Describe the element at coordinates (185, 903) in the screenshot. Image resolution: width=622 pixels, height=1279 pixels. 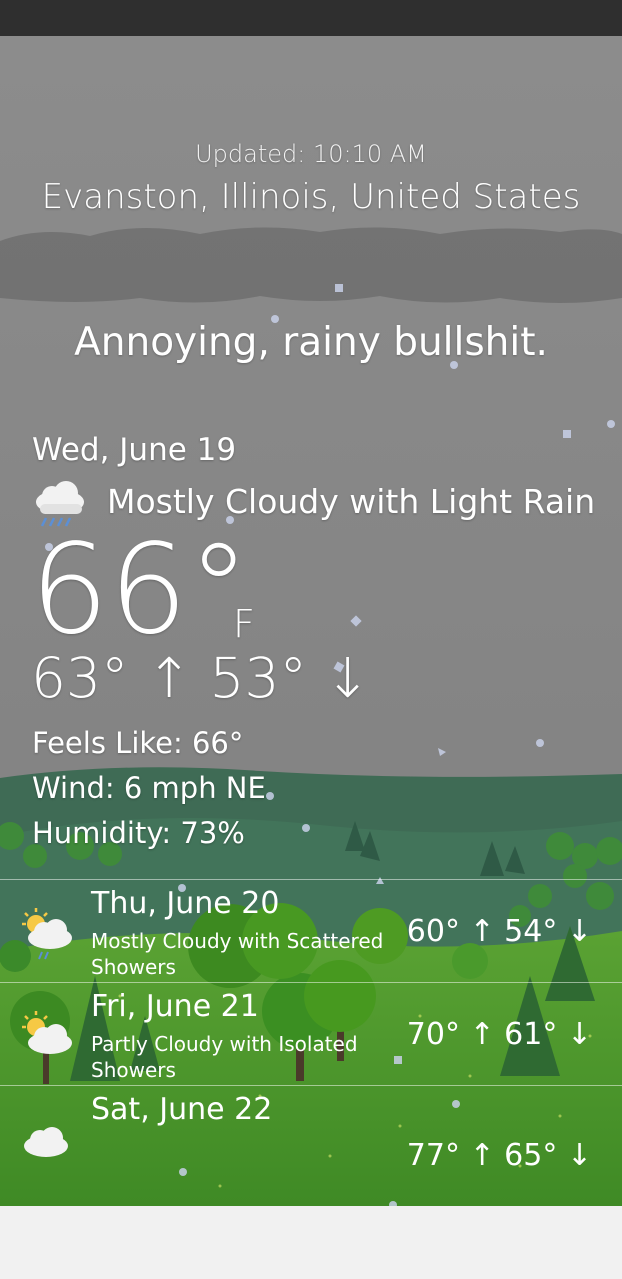
I see `forecast-day: Thu, June 20` at that location.